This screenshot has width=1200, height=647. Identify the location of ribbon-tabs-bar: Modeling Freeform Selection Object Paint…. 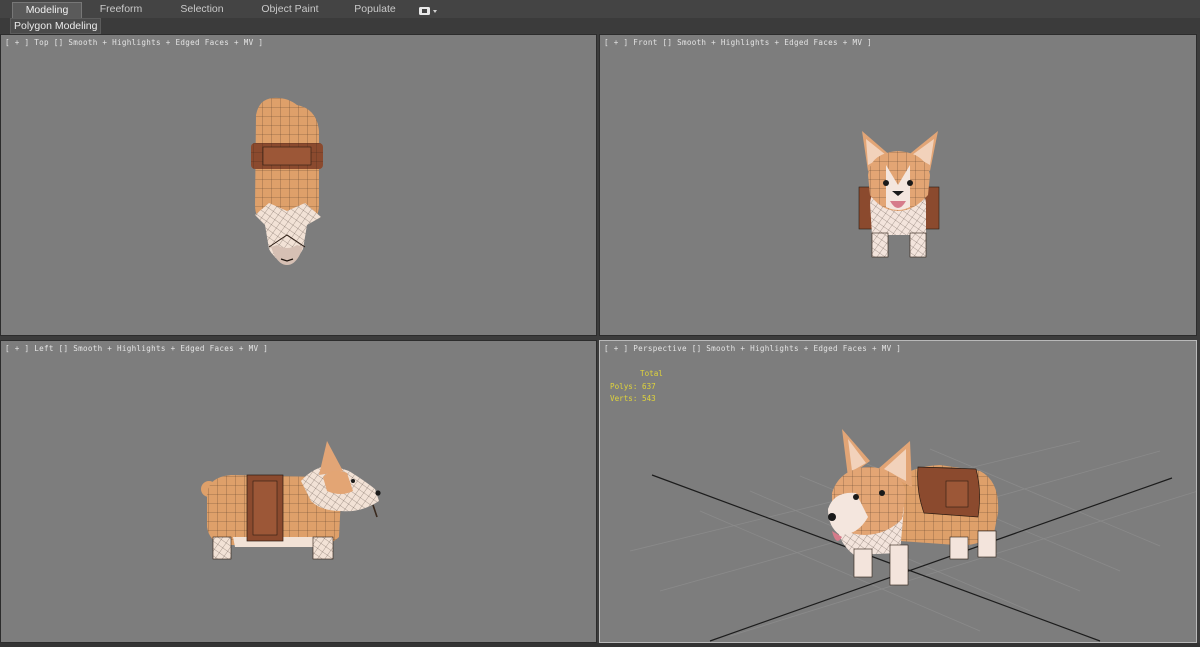
(600, 9).